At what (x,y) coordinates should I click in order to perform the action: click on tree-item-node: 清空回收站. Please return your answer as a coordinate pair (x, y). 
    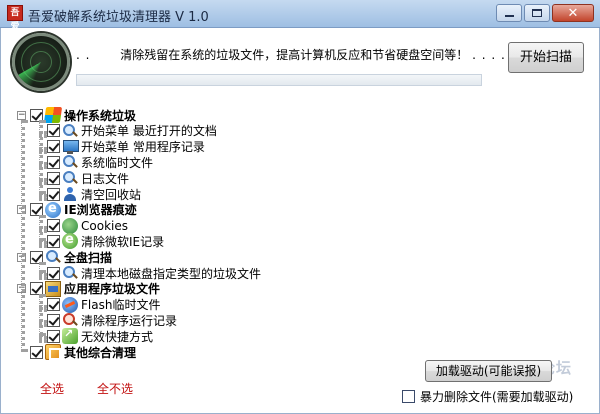
    Looking at the image, I should click on (94, 194).